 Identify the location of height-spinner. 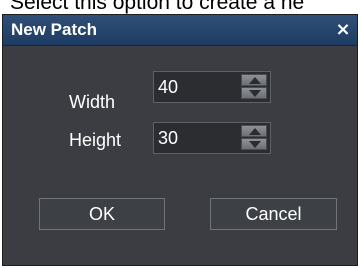
(254, 138).